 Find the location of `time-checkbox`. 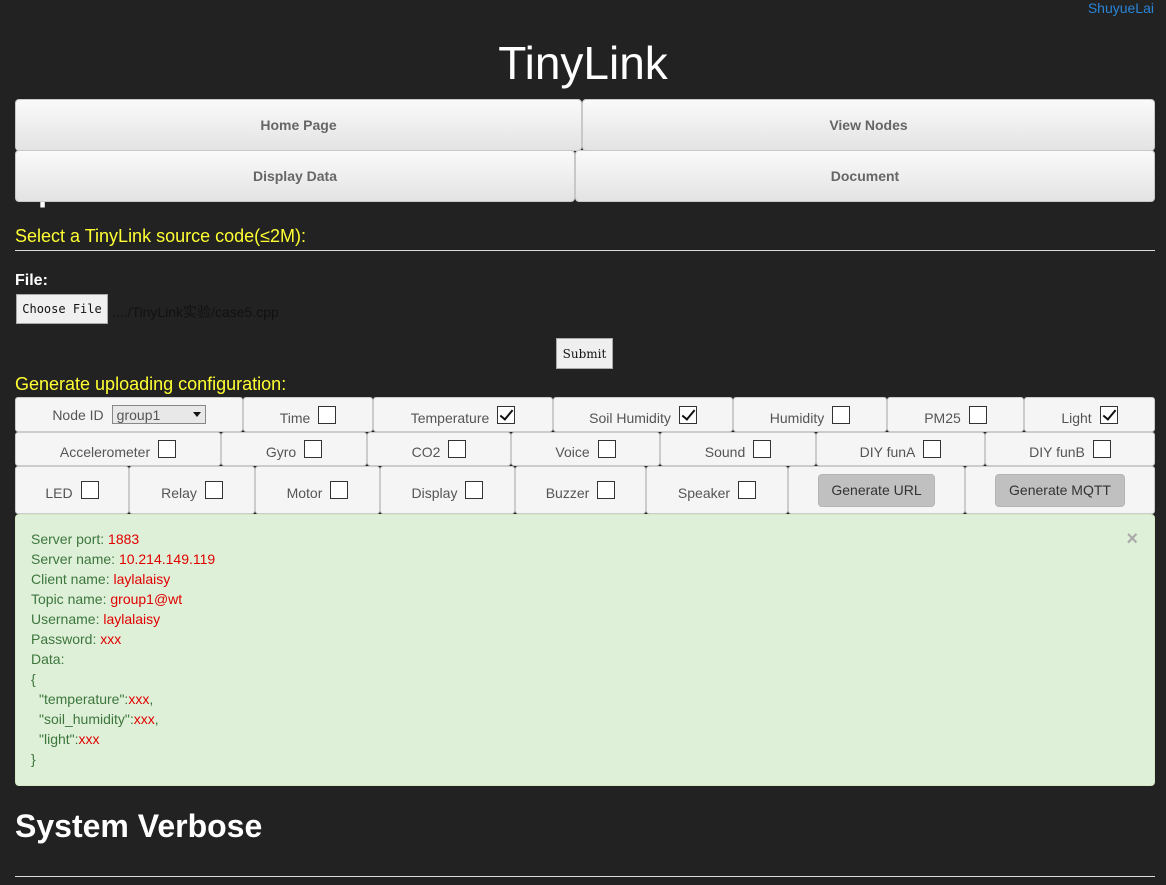

time-checkbox is located at coordinates (327, 414).